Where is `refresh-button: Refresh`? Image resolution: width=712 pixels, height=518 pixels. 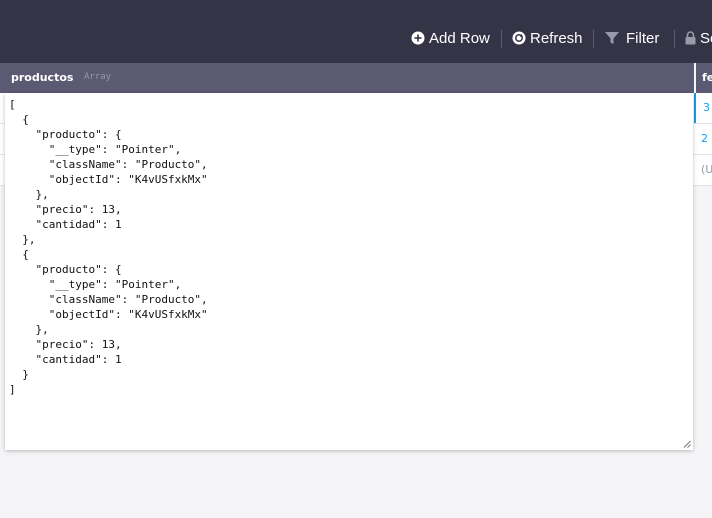 refresh-button: Refresh is located at coordinates (547, 38).